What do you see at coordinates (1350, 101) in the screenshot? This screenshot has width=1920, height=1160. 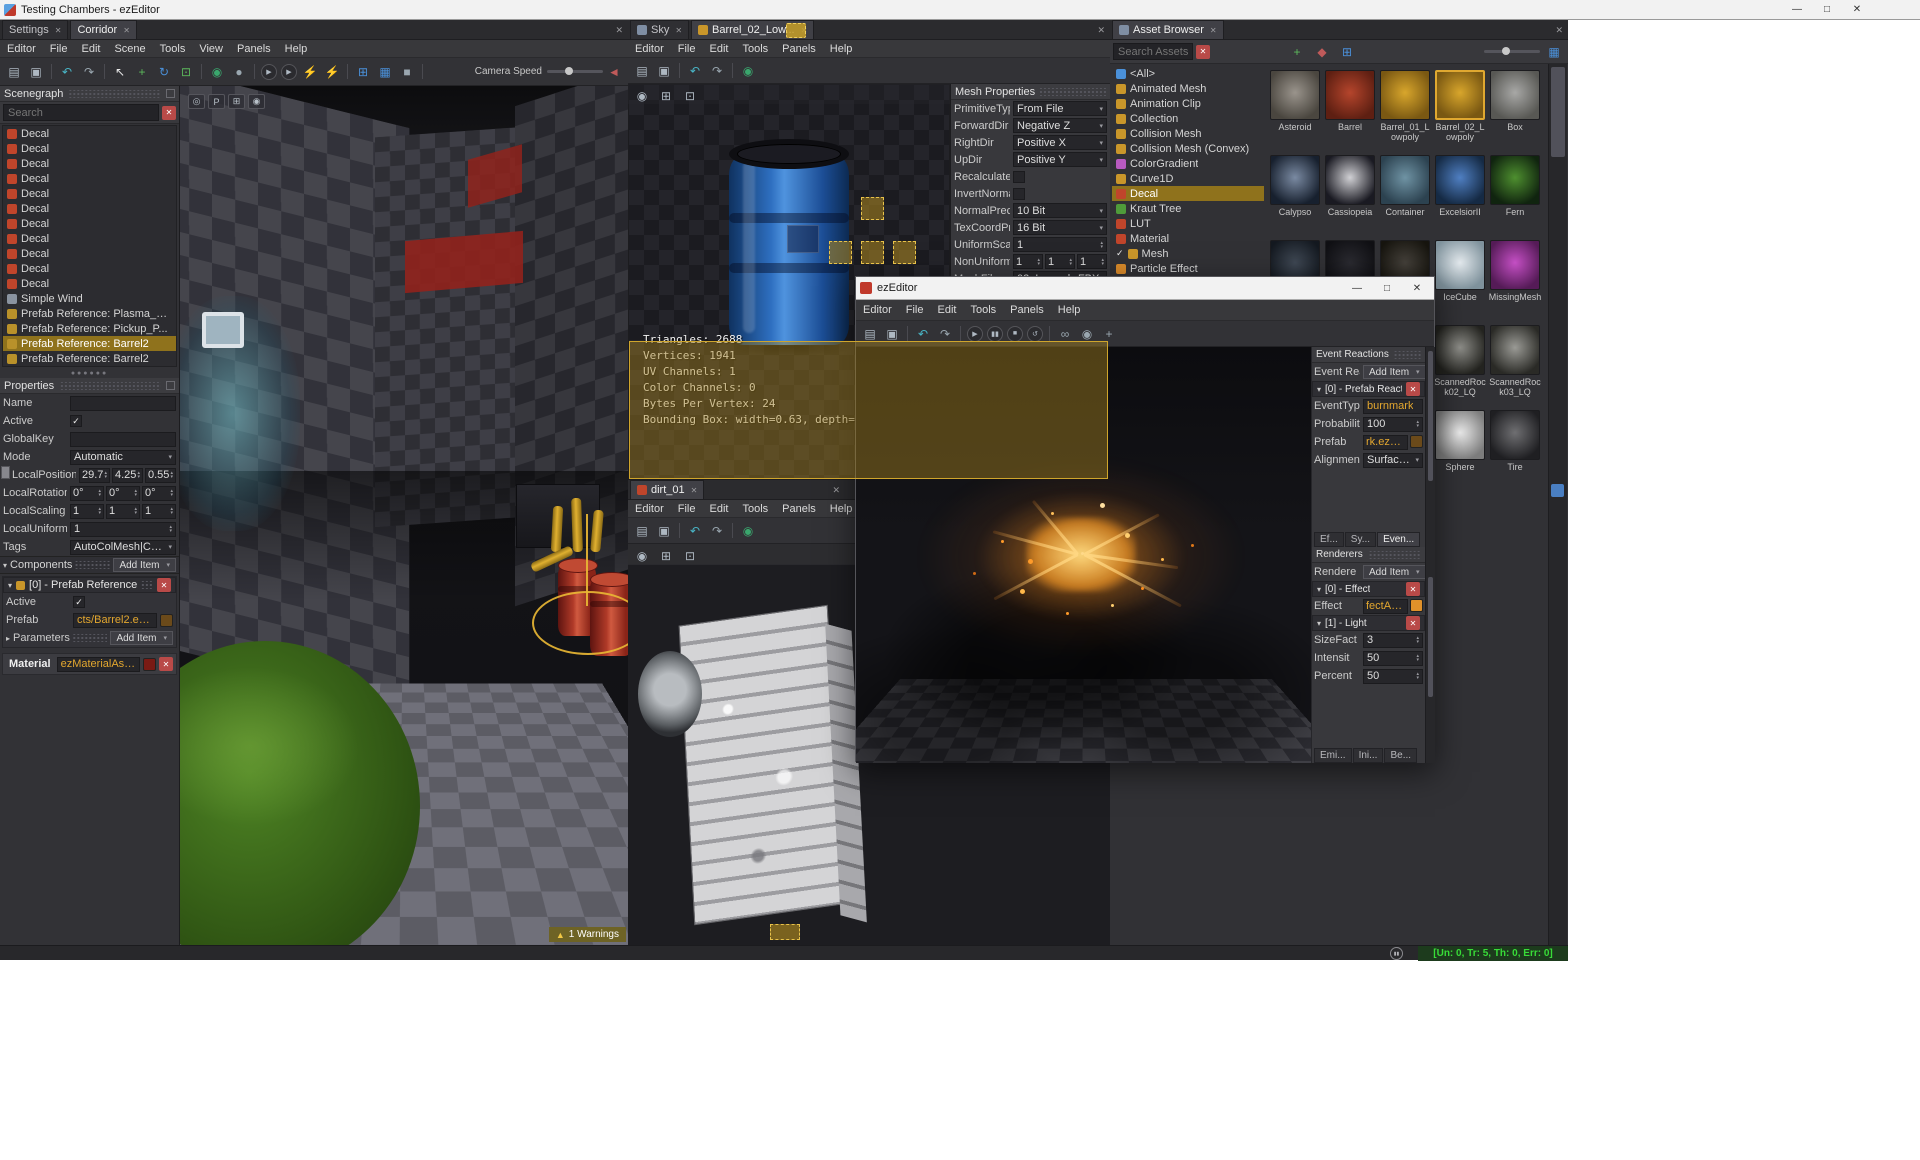 I see `asset-thumbnail-barrel: Barrel` at bounding box center [1350, 101].